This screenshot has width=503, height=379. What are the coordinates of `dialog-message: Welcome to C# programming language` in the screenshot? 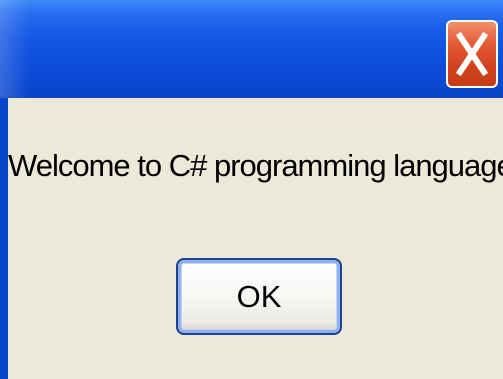 It's located at (255, 165).